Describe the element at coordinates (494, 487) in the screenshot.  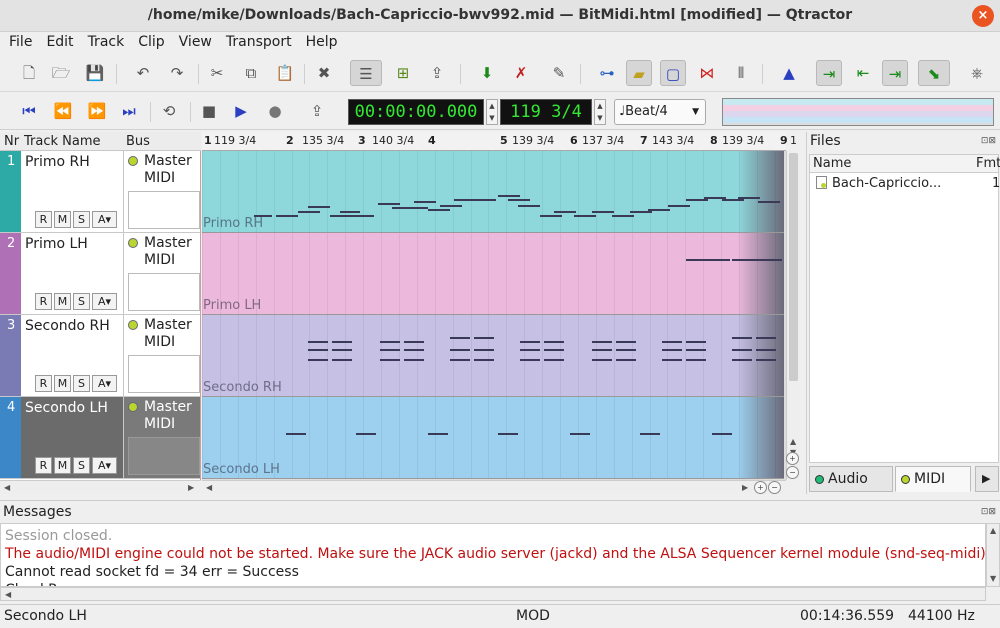
I see `track-view-hscroll: ◀ ▶ + −` at that location.